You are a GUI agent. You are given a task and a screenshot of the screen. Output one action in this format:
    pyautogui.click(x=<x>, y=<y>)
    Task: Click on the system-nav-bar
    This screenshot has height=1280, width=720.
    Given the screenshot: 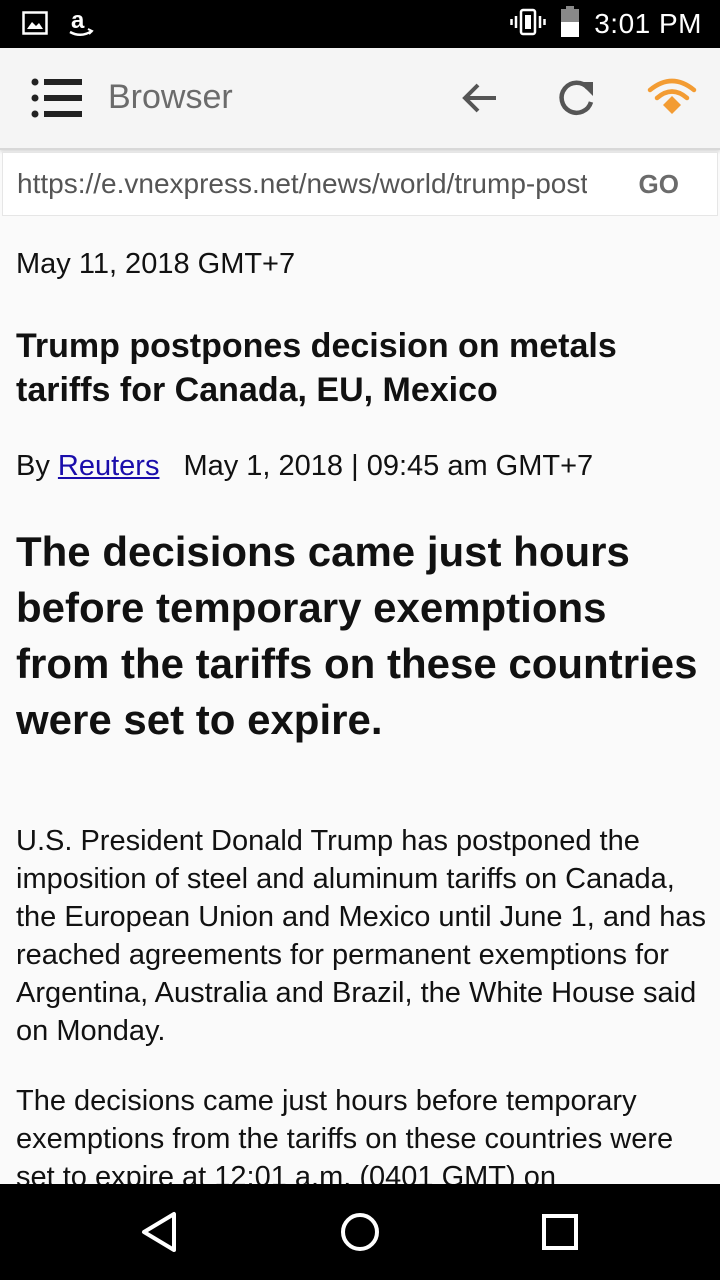 What is the action you would take?
    pyautogui.click(x=360, y=1232)
    